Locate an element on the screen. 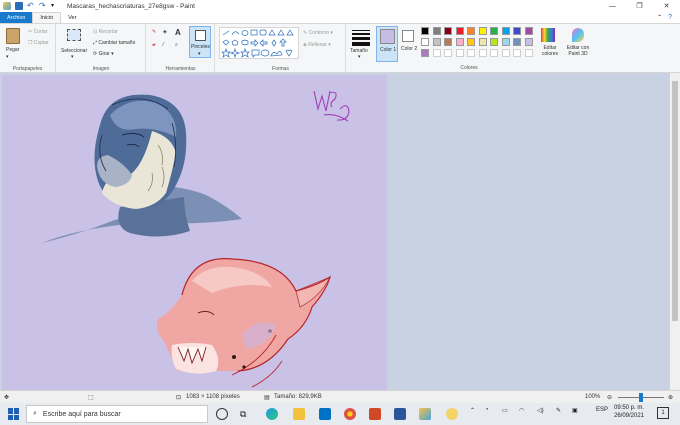 The image size is (680, 425). tab-archivo: Archivo is located at coordinates (16, 17).